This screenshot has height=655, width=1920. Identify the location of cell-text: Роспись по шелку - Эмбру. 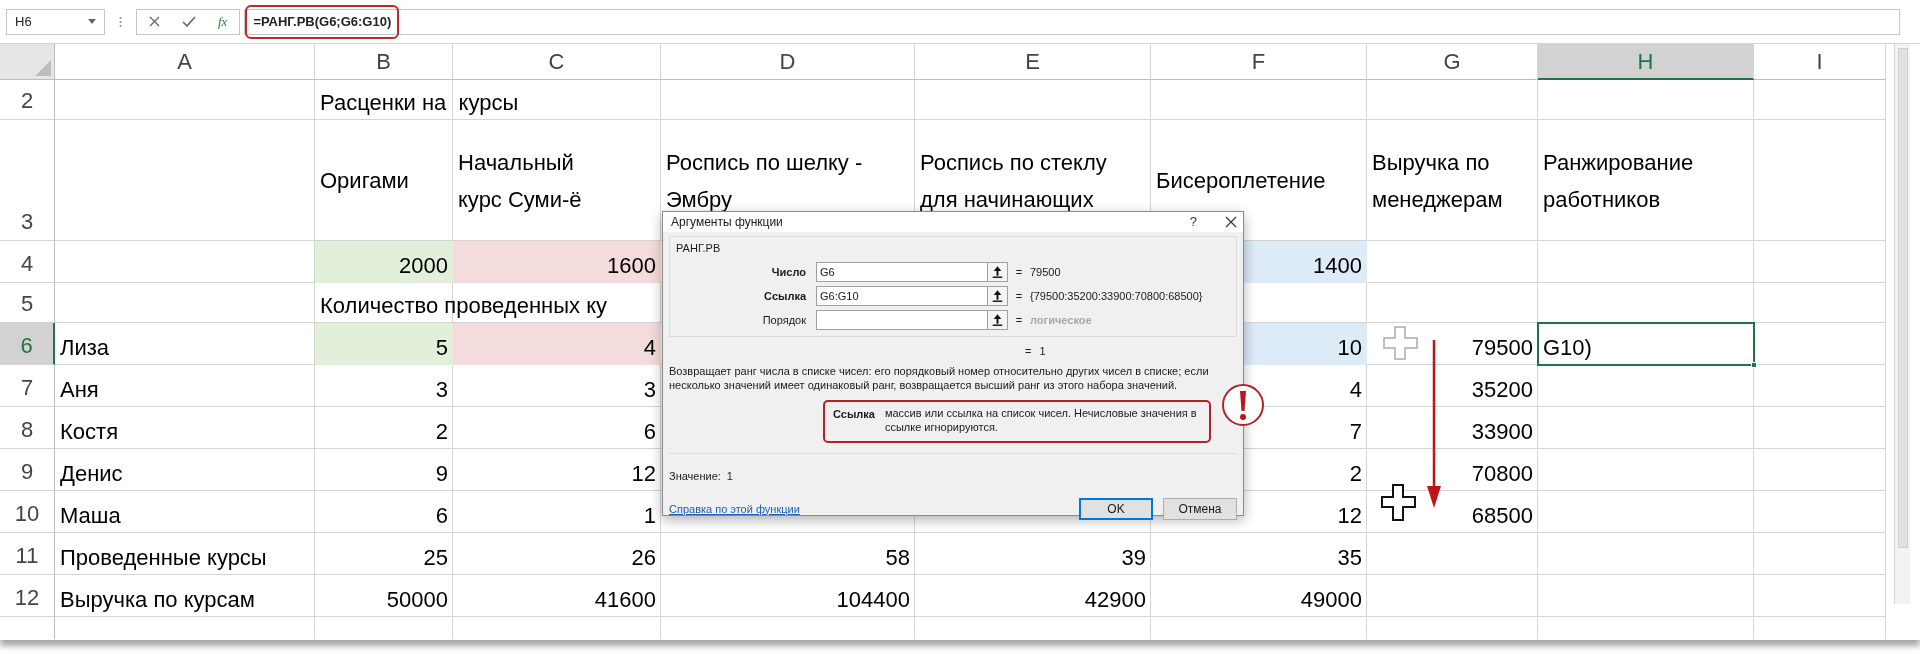
(765, 181).